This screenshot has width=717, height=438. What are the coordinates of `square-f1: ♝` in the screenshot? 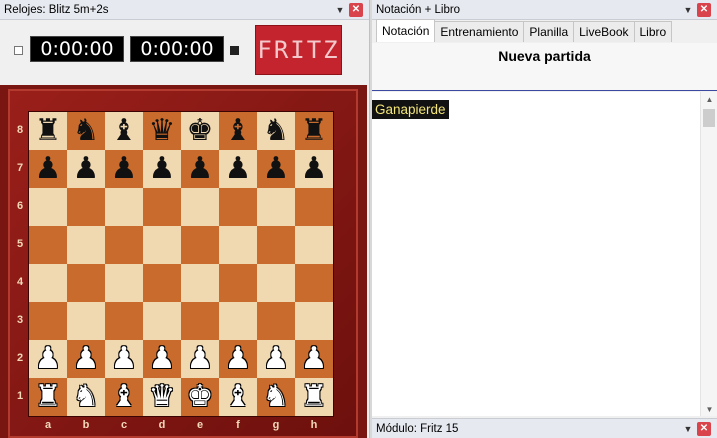 It's located at (238, 397).